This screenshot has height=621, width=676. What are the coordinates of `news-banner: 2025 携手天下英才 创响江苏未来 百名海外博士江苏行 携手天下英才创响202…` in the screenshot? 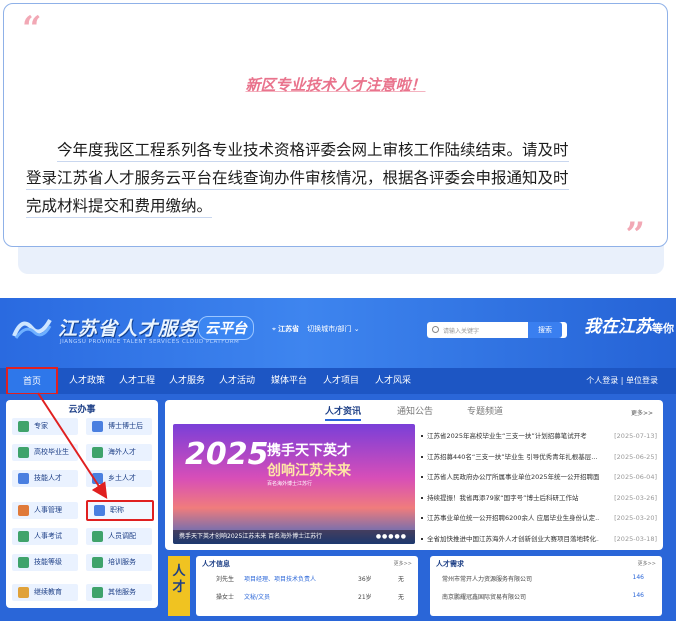 It's located at (294, 484).